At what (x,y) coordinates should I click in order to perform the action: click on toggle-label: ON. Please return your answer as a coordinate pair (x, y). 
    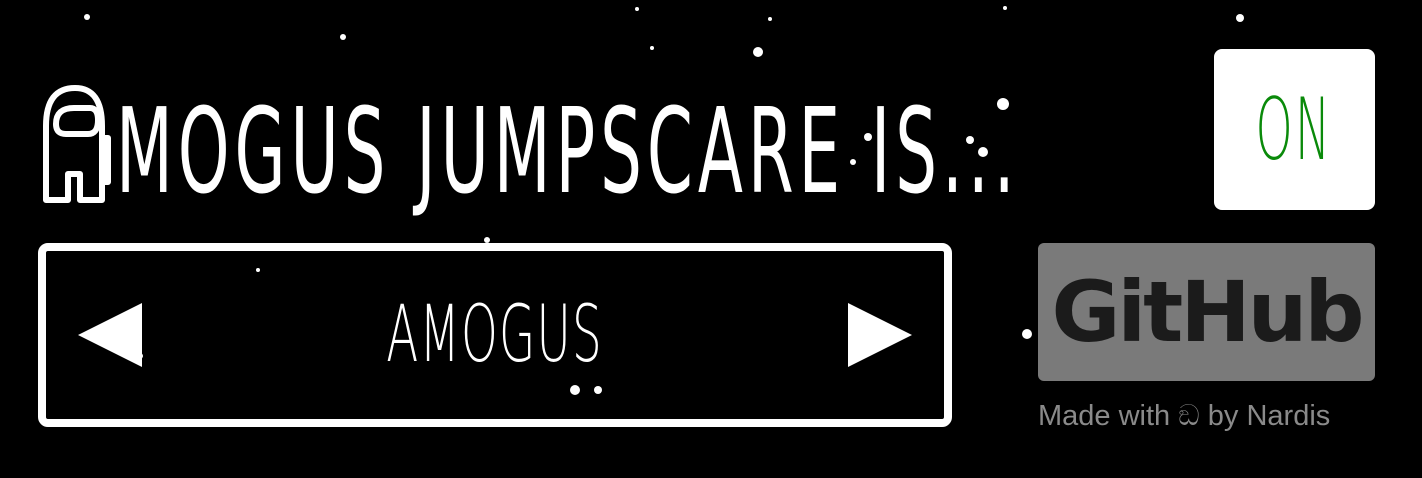
    Looking at the image, I should click on (1294, 129).